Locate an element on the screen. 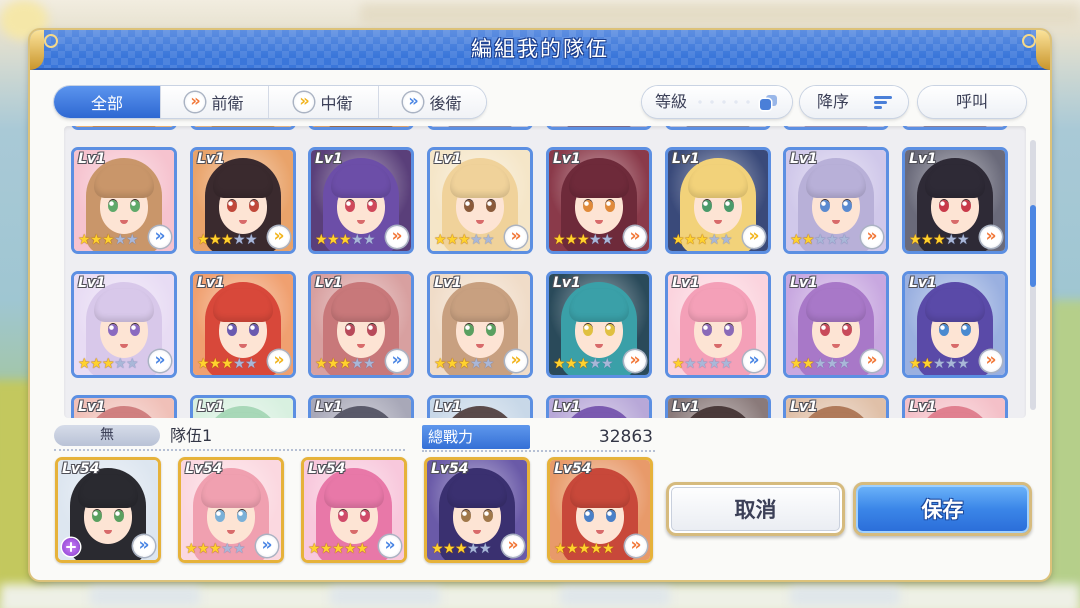  tab-back: 後衛 is located at coordinates (432, 102).